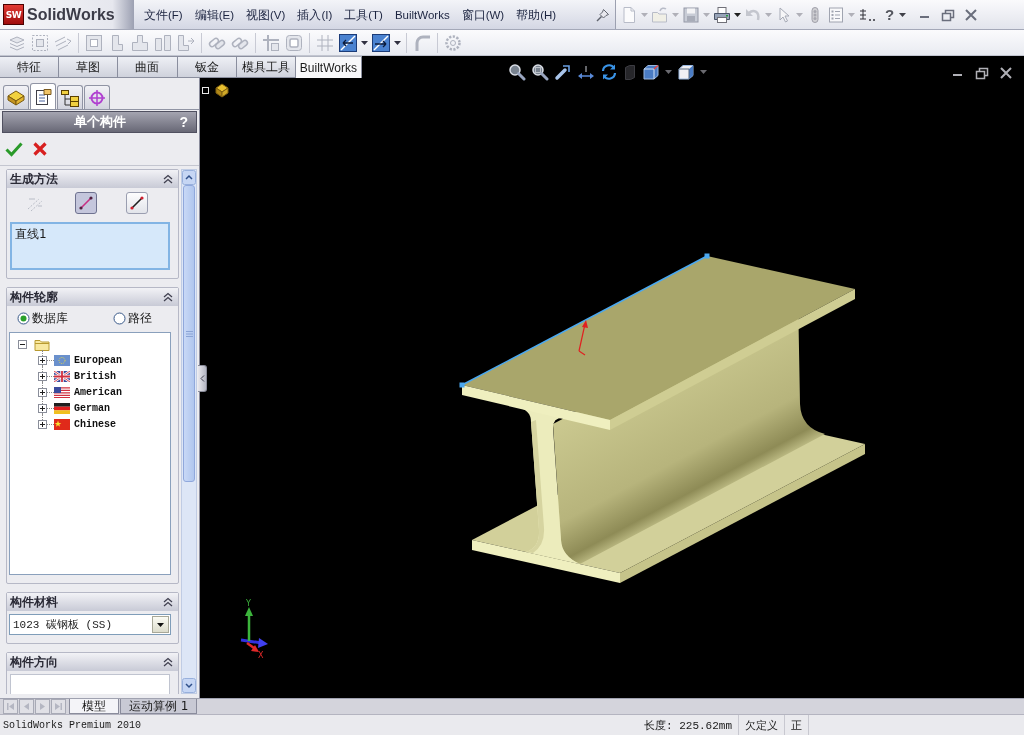 The width and height of the screenshot is (1024, 735). Describe the element at coordinates (348, 42) in the screenshot. I see `trim-left-icon` at that location.